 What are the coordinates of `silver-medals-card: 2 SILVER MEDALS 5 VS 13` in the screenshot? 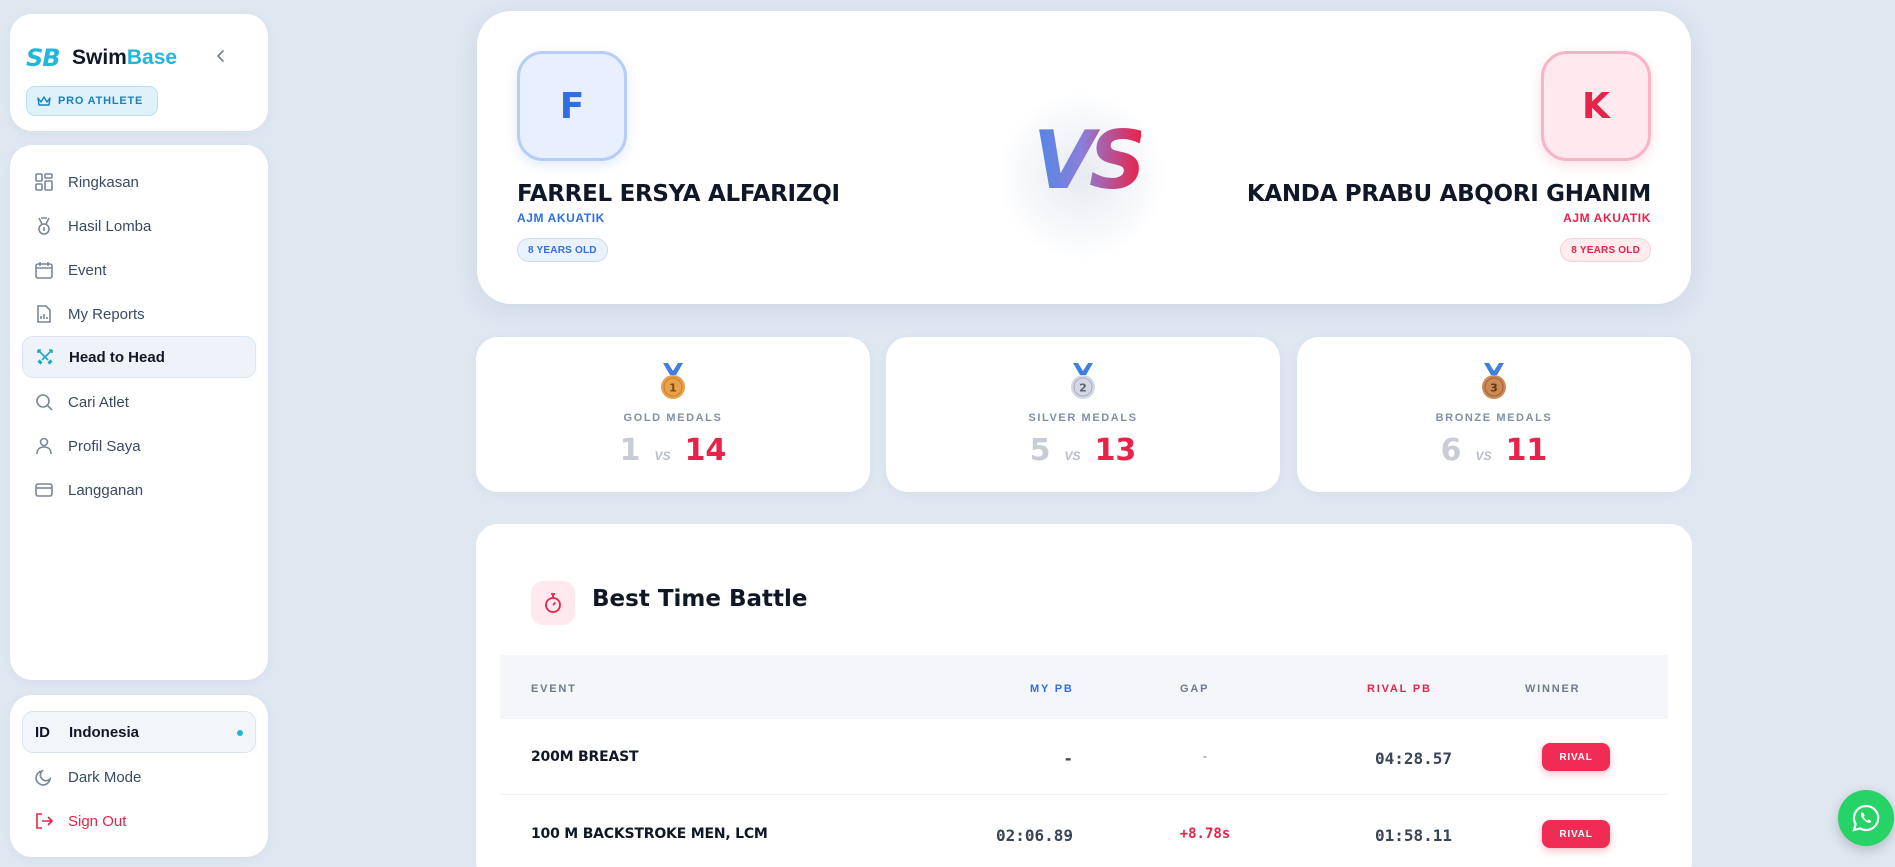 It's located at (1083, 414).